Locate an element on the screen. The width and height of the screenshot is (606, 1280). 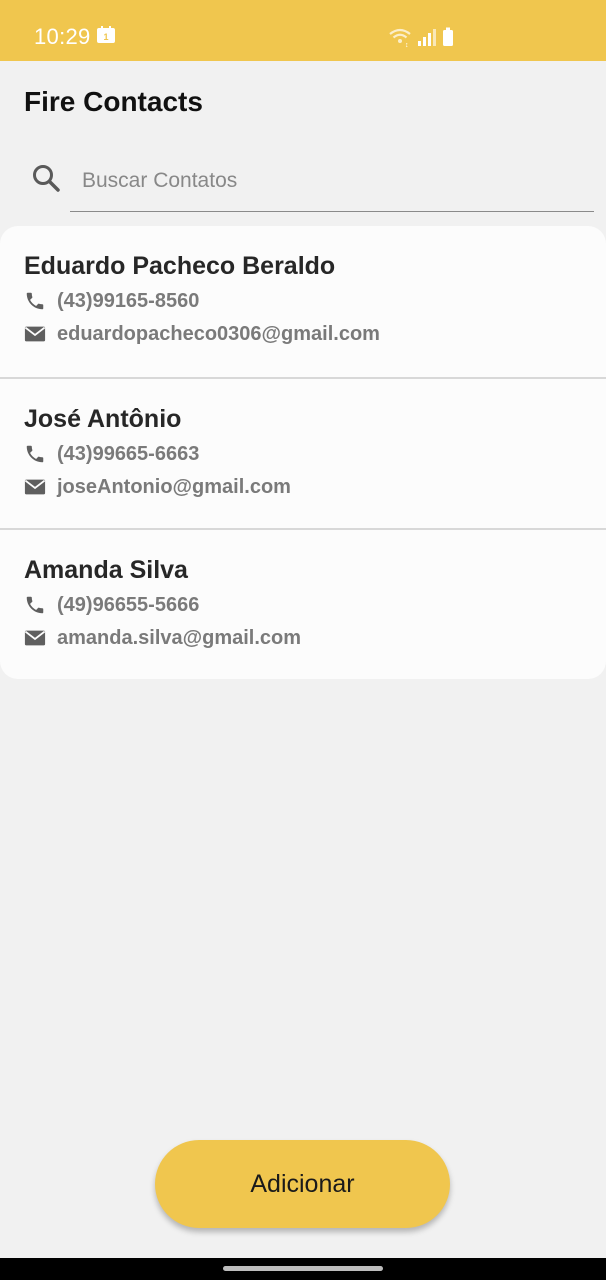
contact-phone-row: (43)99665-6663 is located at coordinates (111, 454).